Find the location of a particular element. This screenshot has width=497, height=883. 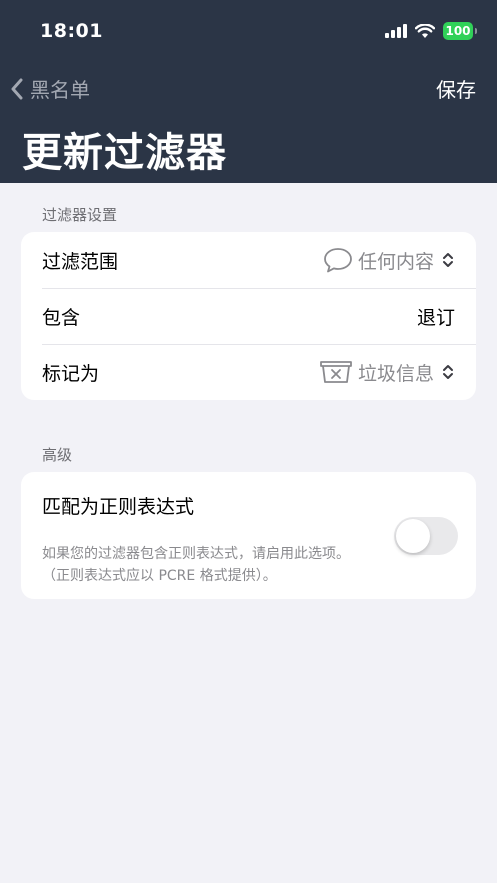

filter-scope-picker: 任何内容 is located at coordinates (389, 260).